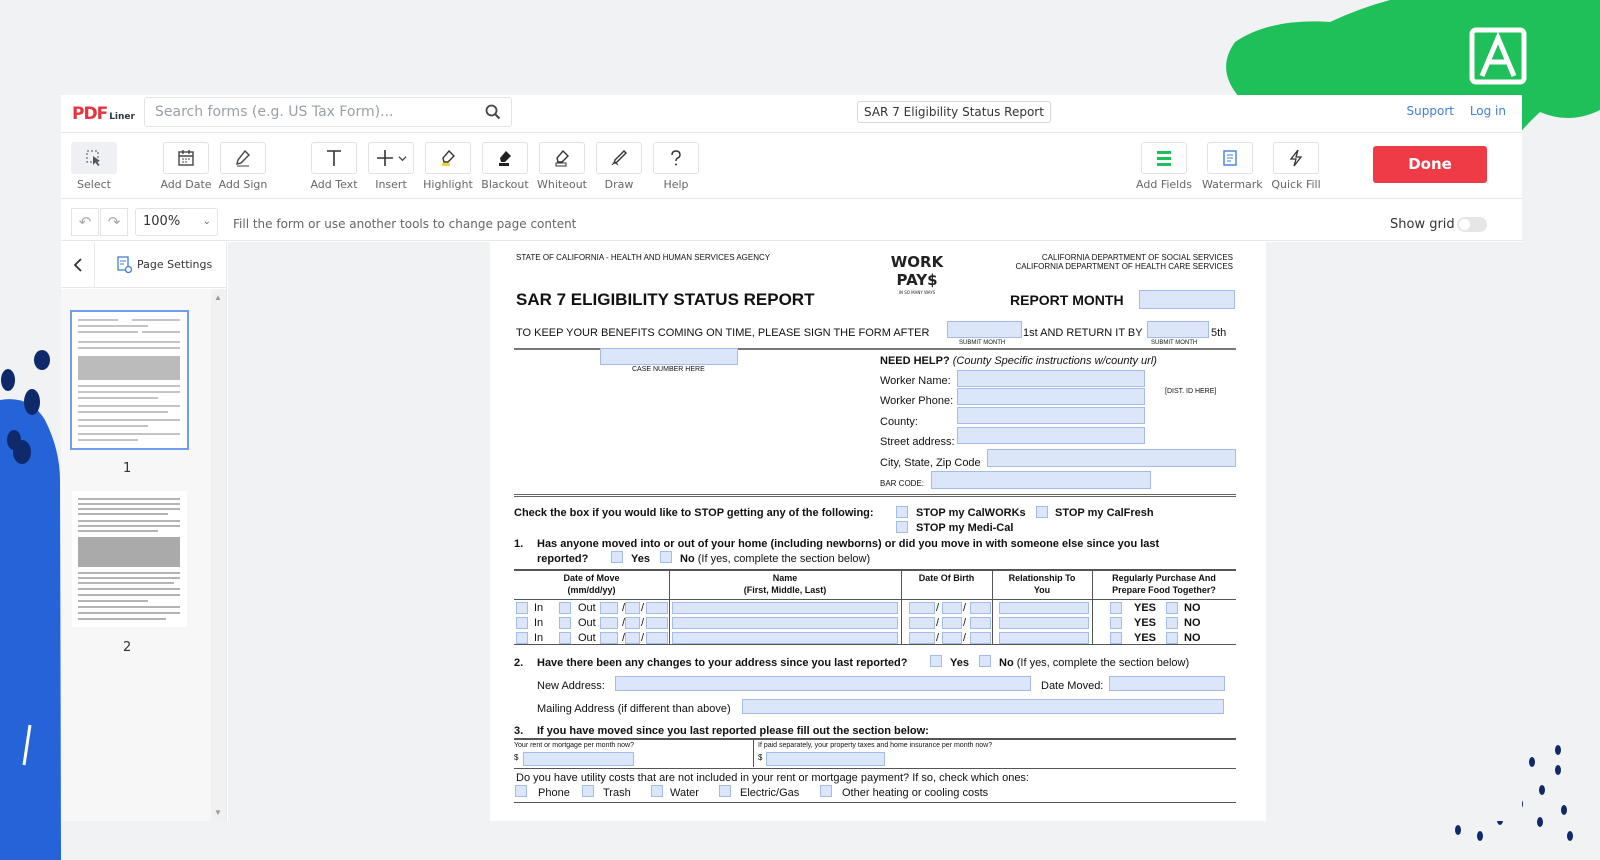 The height and width of the screenshot is (860, 1600). Describe the element at coordinates (94, 166) in the screenshot. I see `select-tool: Select` at that location.